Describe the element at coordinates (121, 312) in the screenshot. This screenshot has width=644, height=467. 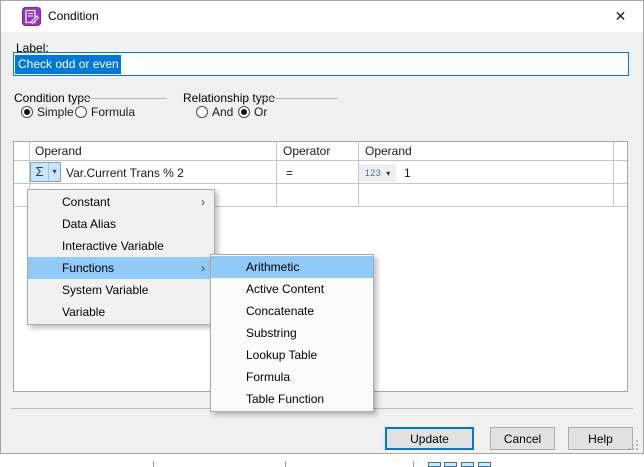
I see `menu-item-variable: Variable` at that location.